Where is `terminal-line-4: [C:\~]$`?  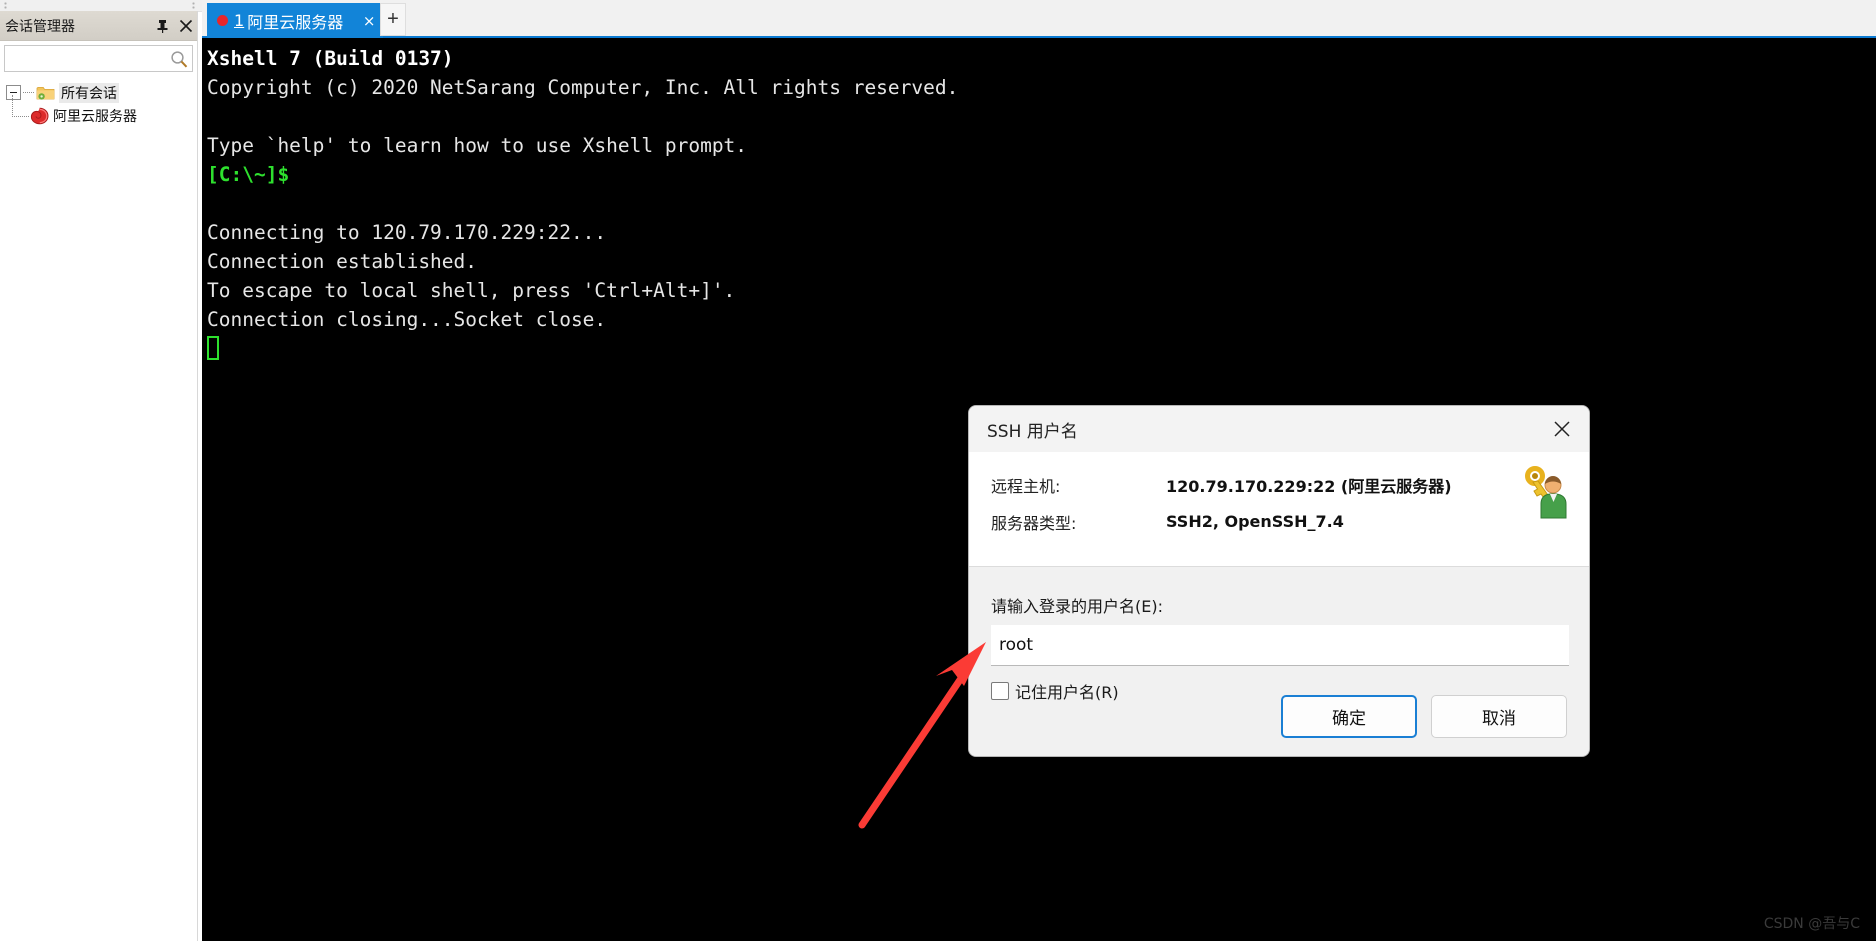 terminal-line-4: [C:\~]$ is located at coordinates (248, 174).